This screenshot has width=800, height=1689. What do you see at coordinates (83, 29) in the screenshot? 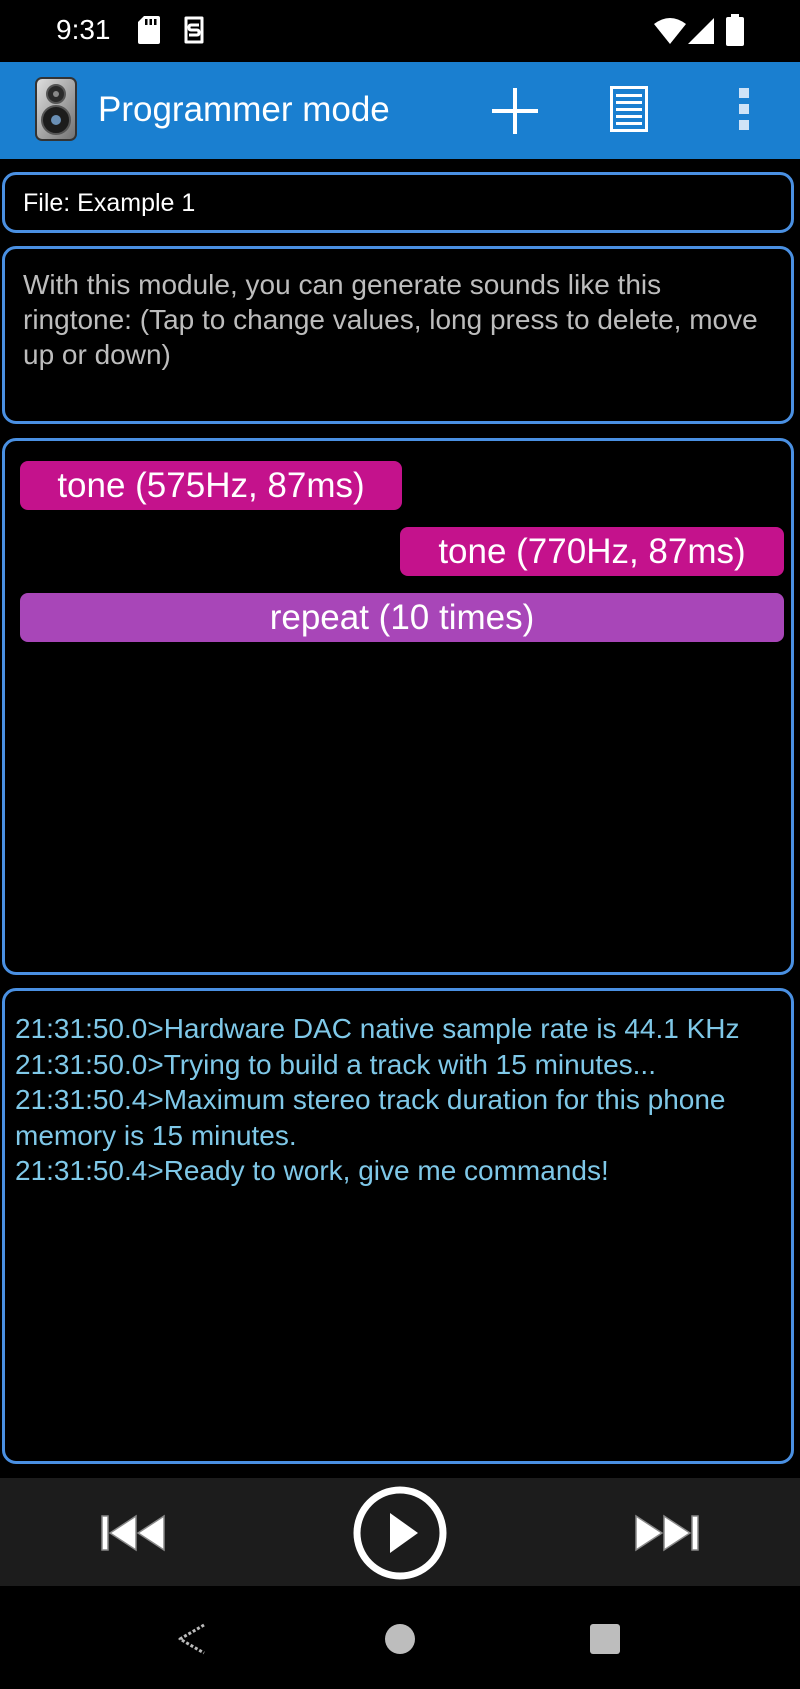
I see `status-time: 9:31` at bounding box center [83, 29].